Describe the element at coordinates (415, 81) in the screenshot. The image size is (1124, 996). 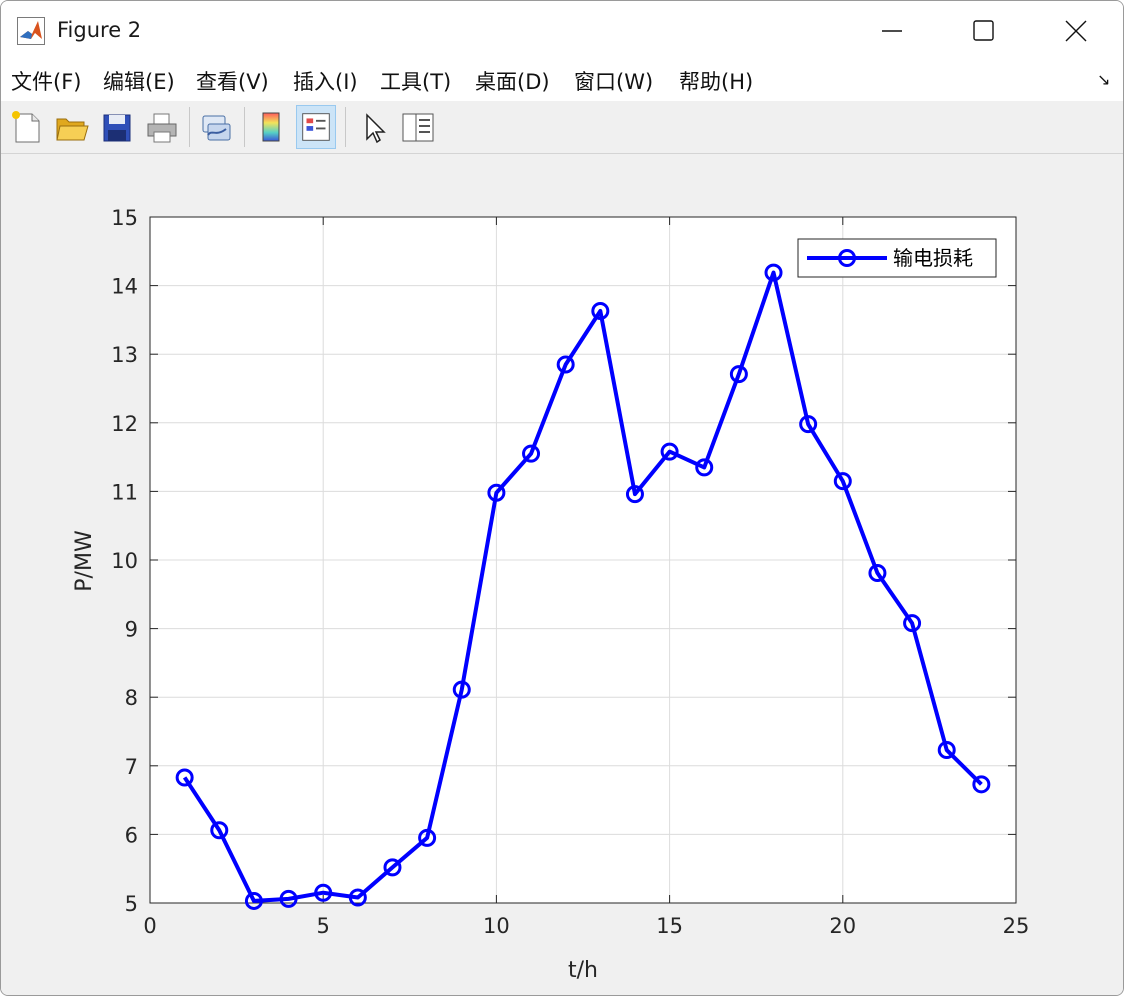
I see `menu-tools: 工具(T)` at that location.